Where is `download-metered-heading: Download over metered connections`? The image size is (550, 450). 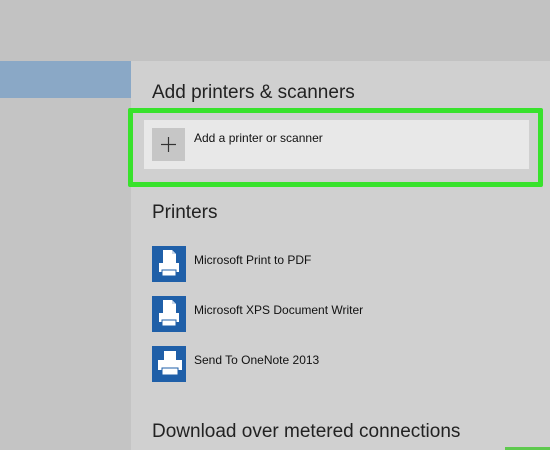
download-metered-heading: Download over metered connections is located at coordinates (306, 431).